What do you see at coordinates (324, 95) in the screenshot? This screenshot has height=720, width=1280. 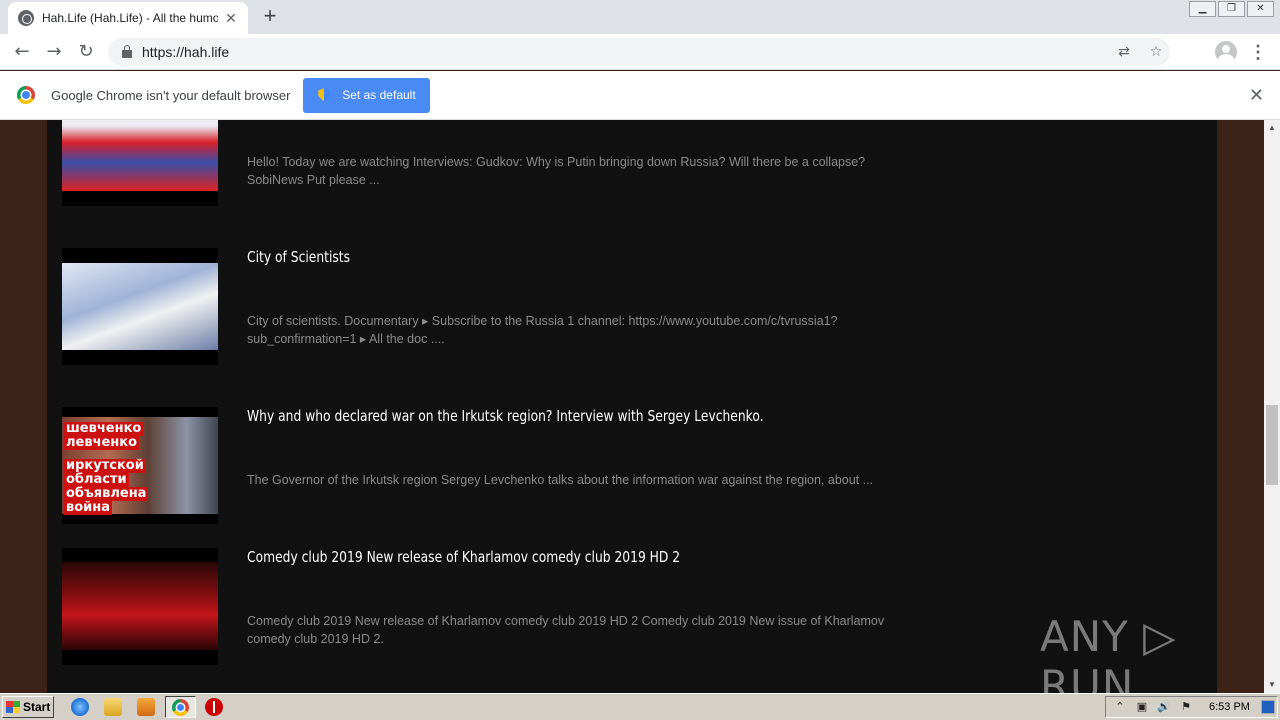 I see `uac-shield-icon` at bounding box center [324, 95].